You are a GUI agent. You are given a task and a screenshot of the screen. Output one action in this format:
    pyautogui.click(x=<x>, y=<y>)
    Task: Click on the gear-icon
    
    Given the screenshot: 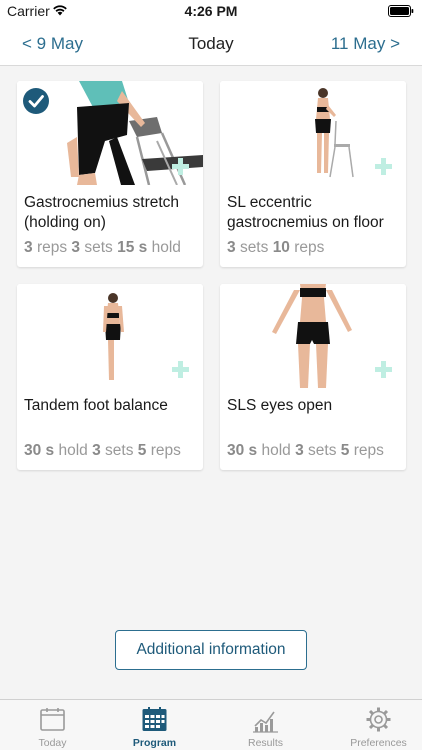 What is the action you would take?
    pyautogui.click(x=378, y=719)
    